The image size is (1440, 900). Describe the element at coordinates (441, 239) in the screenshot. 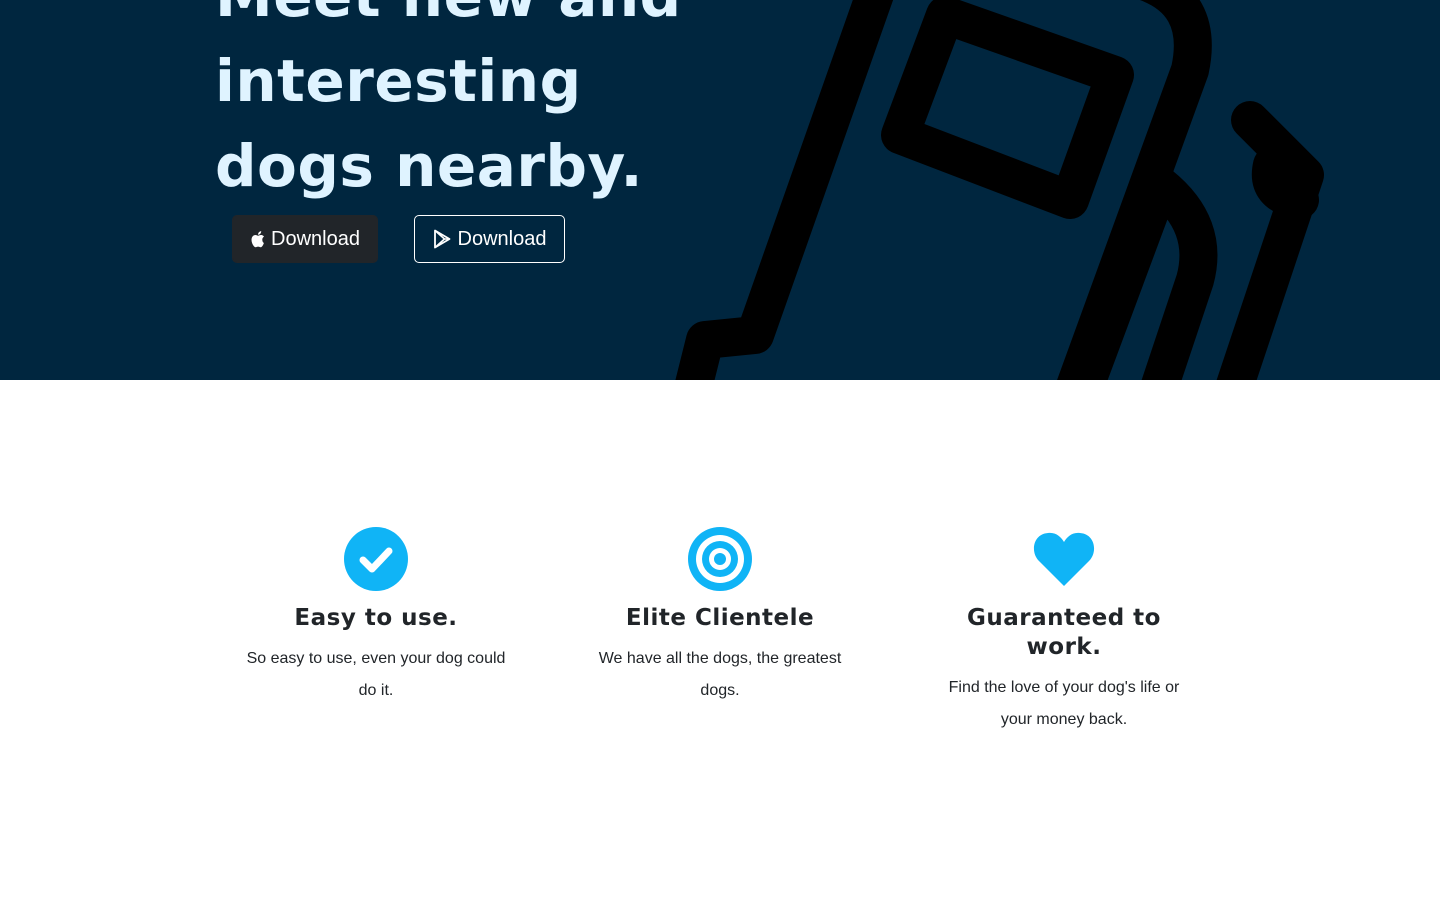

I see `google-play-icon` at that location.